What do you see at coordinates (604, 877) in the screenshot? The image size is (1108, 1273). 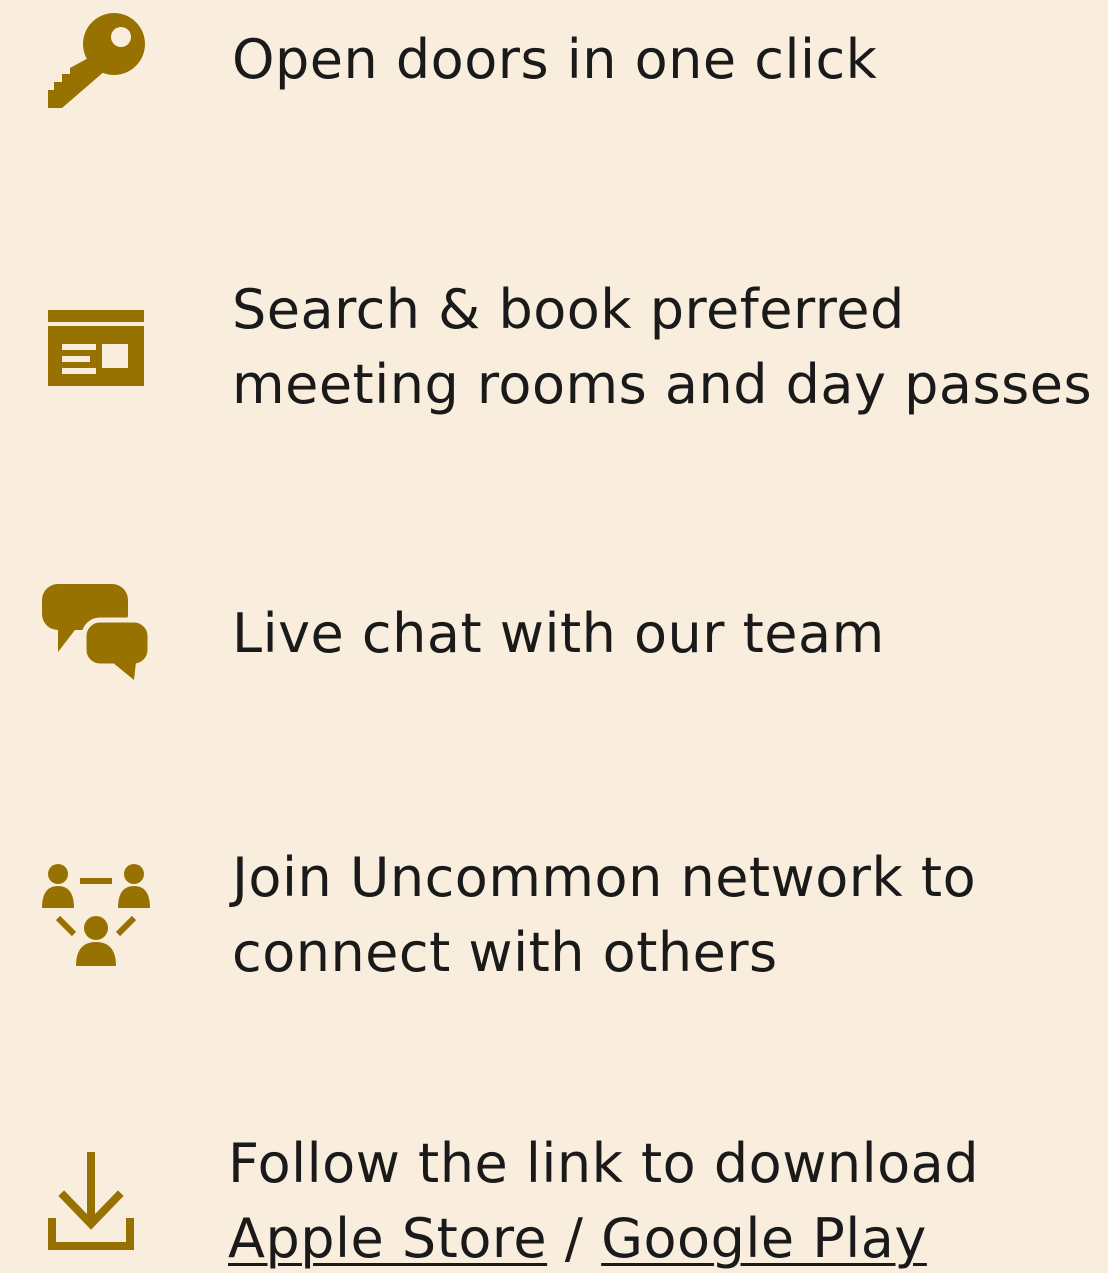 I see `feature-line: Join Uncommon network to` at bounding box center [604, 877].